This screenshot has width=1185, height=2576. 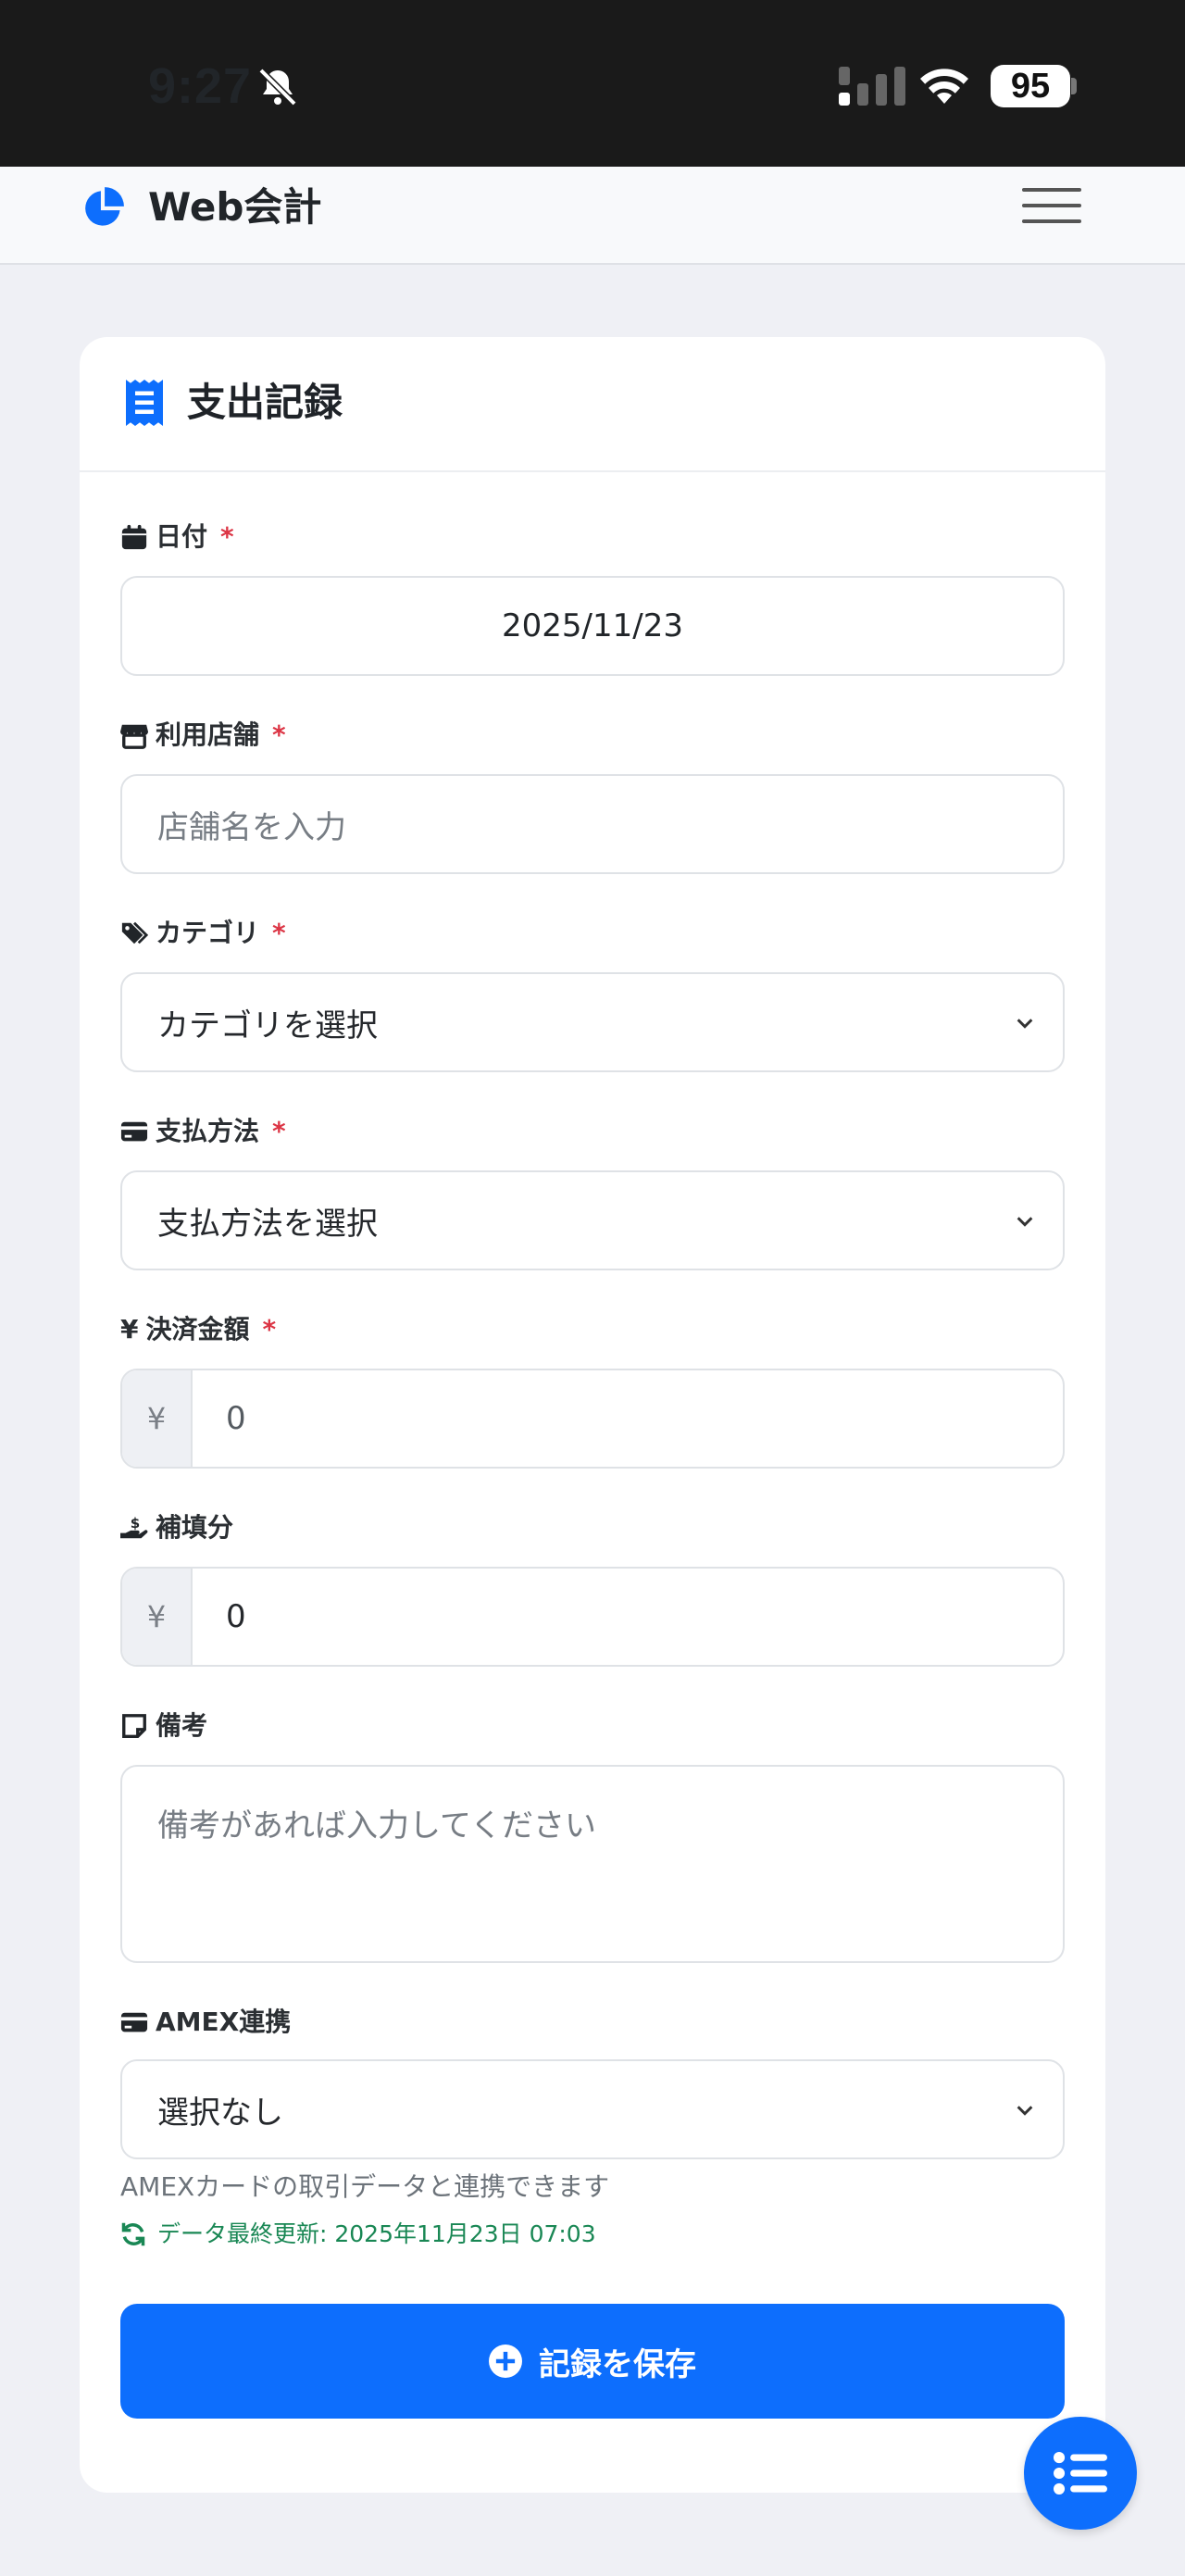 What do you see at coordinates (129, 1329) in the screenshot?
I see `yen-icon: ¥` at bounding box center [129, 1329].